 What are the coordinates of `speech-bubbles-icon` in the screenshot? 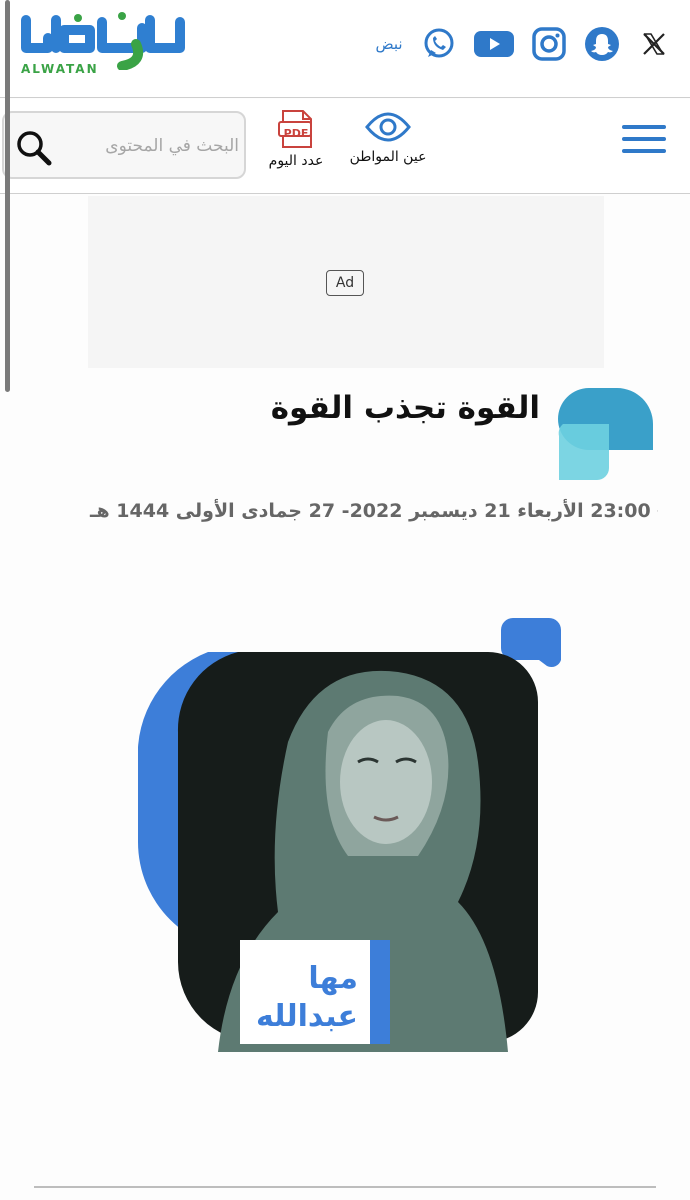 It's located at (605, 434).